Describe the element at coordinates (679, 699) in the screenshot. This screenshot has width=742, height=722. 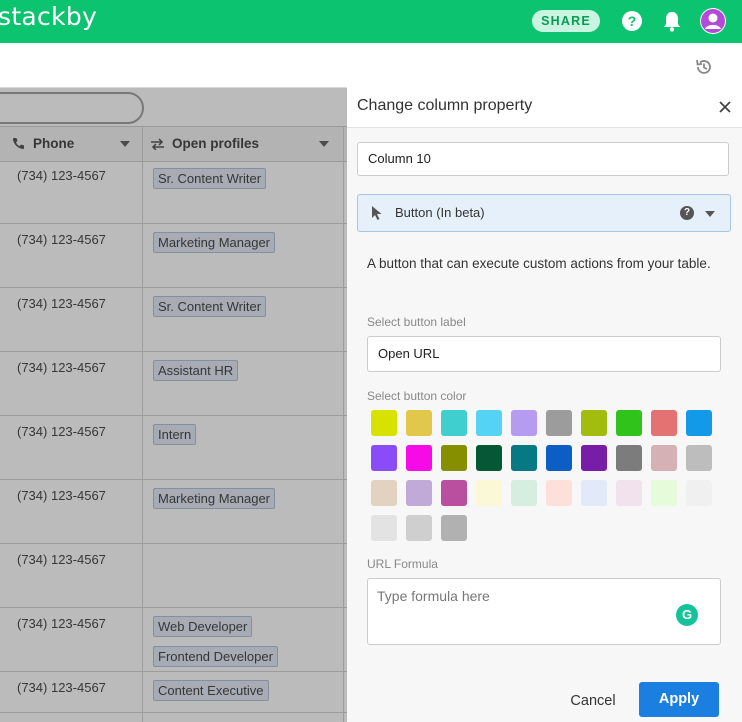
I see `apply-button: Apply` at that location.